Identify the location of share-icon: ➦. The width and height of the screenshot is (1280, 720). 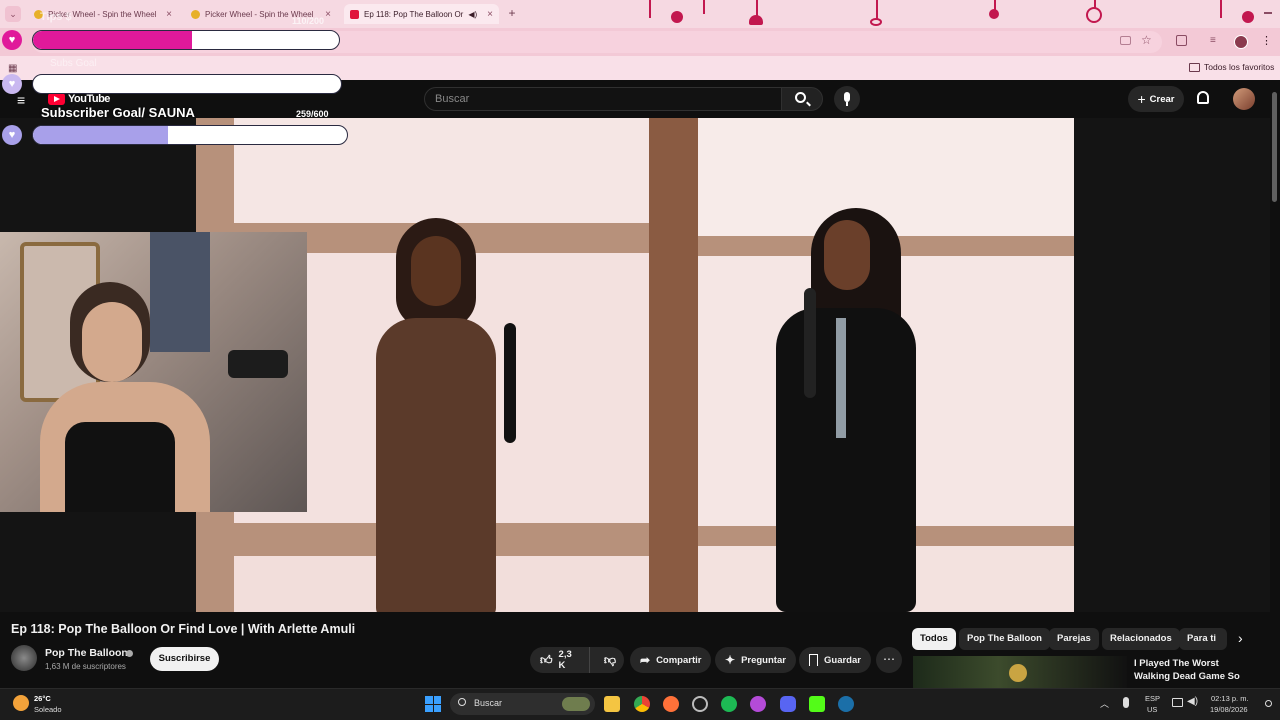
(645, 660).